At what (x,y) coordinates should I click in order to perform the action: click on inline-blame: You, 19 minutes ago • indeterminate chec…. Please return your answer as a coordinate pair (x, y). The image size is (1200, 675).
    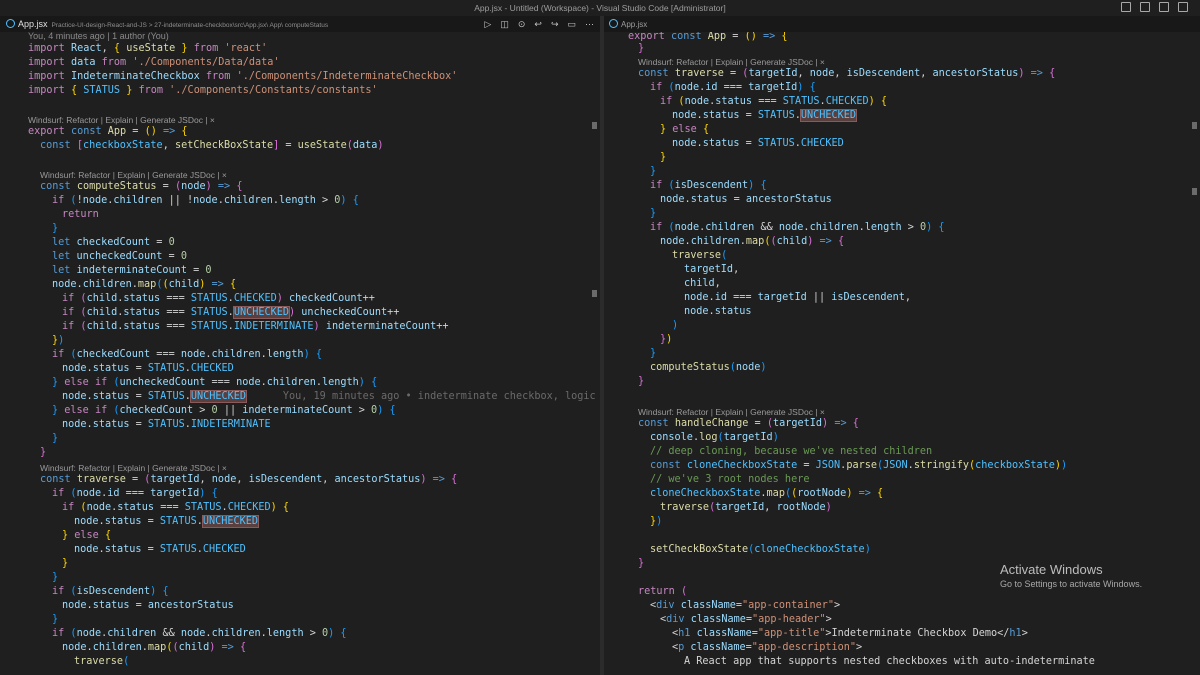
    Looking at the image, I should click on (441, 396).